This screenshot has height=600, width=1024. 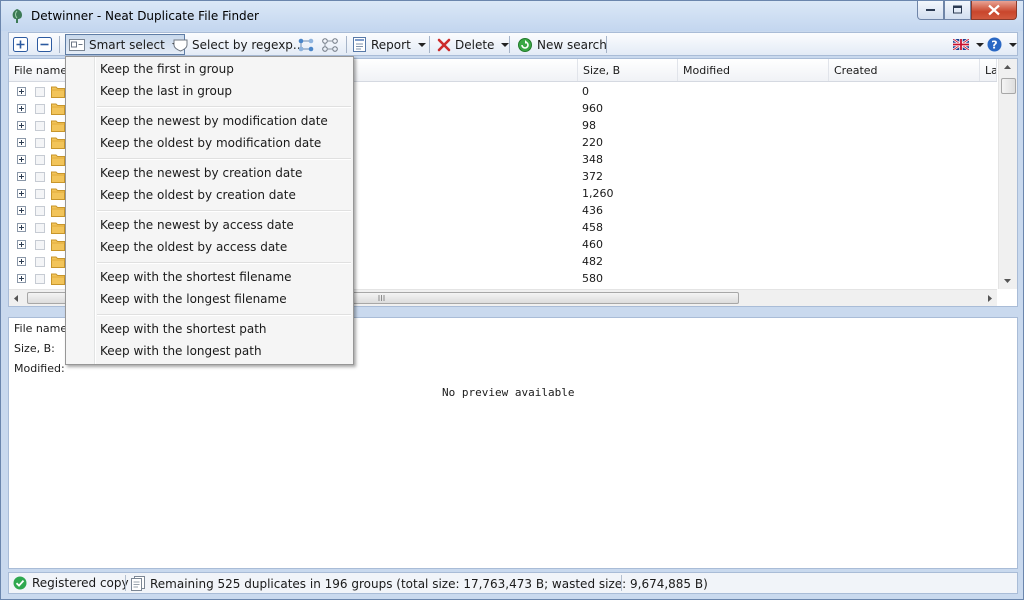 I want to click on plus-square-icon, so click(x=20, y=44).